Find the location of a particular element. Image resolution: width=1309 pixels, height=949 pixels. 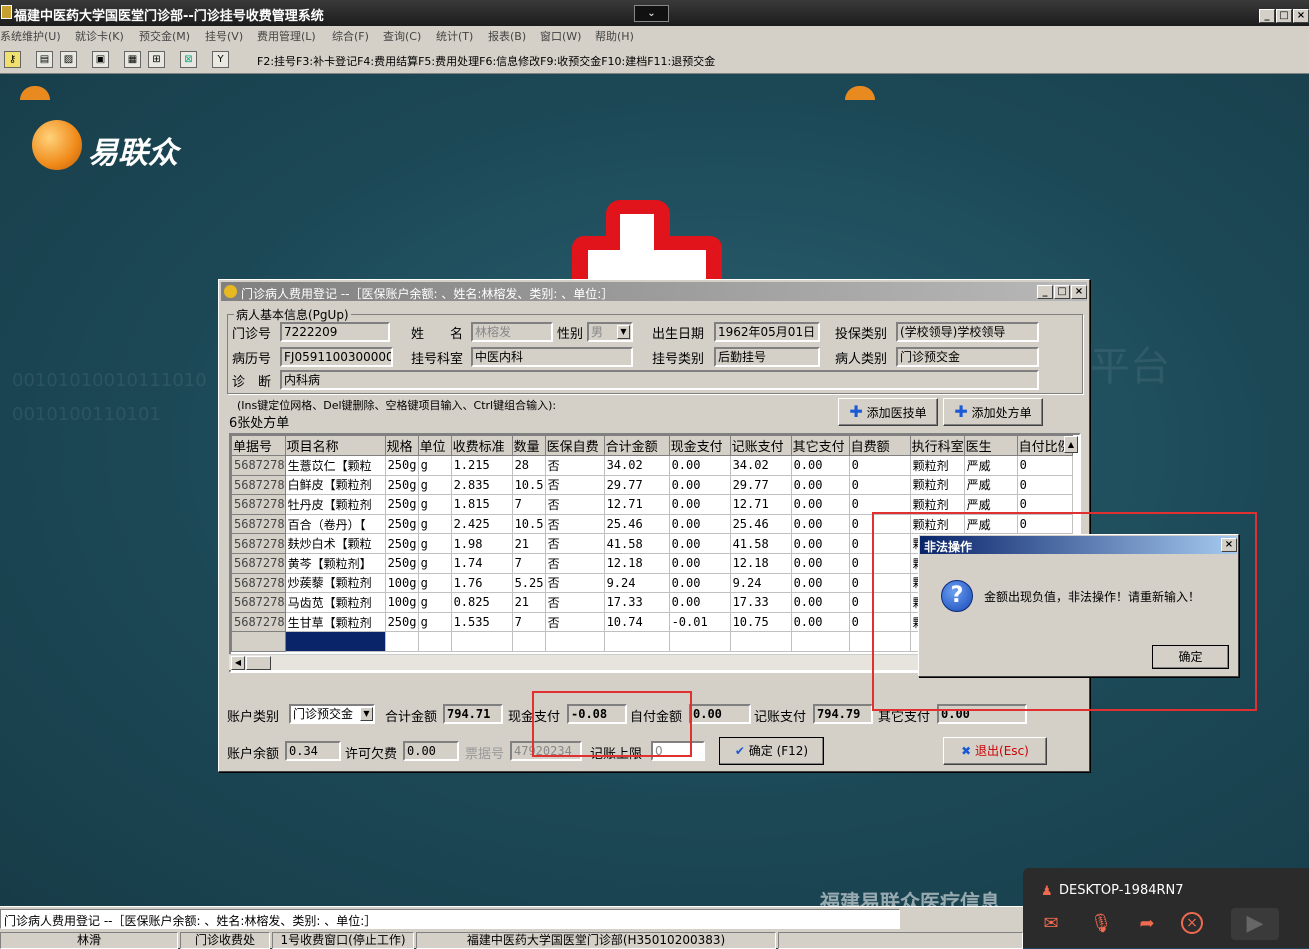

table-cell: 颗粒剂 is located at coordinates (937, 465).